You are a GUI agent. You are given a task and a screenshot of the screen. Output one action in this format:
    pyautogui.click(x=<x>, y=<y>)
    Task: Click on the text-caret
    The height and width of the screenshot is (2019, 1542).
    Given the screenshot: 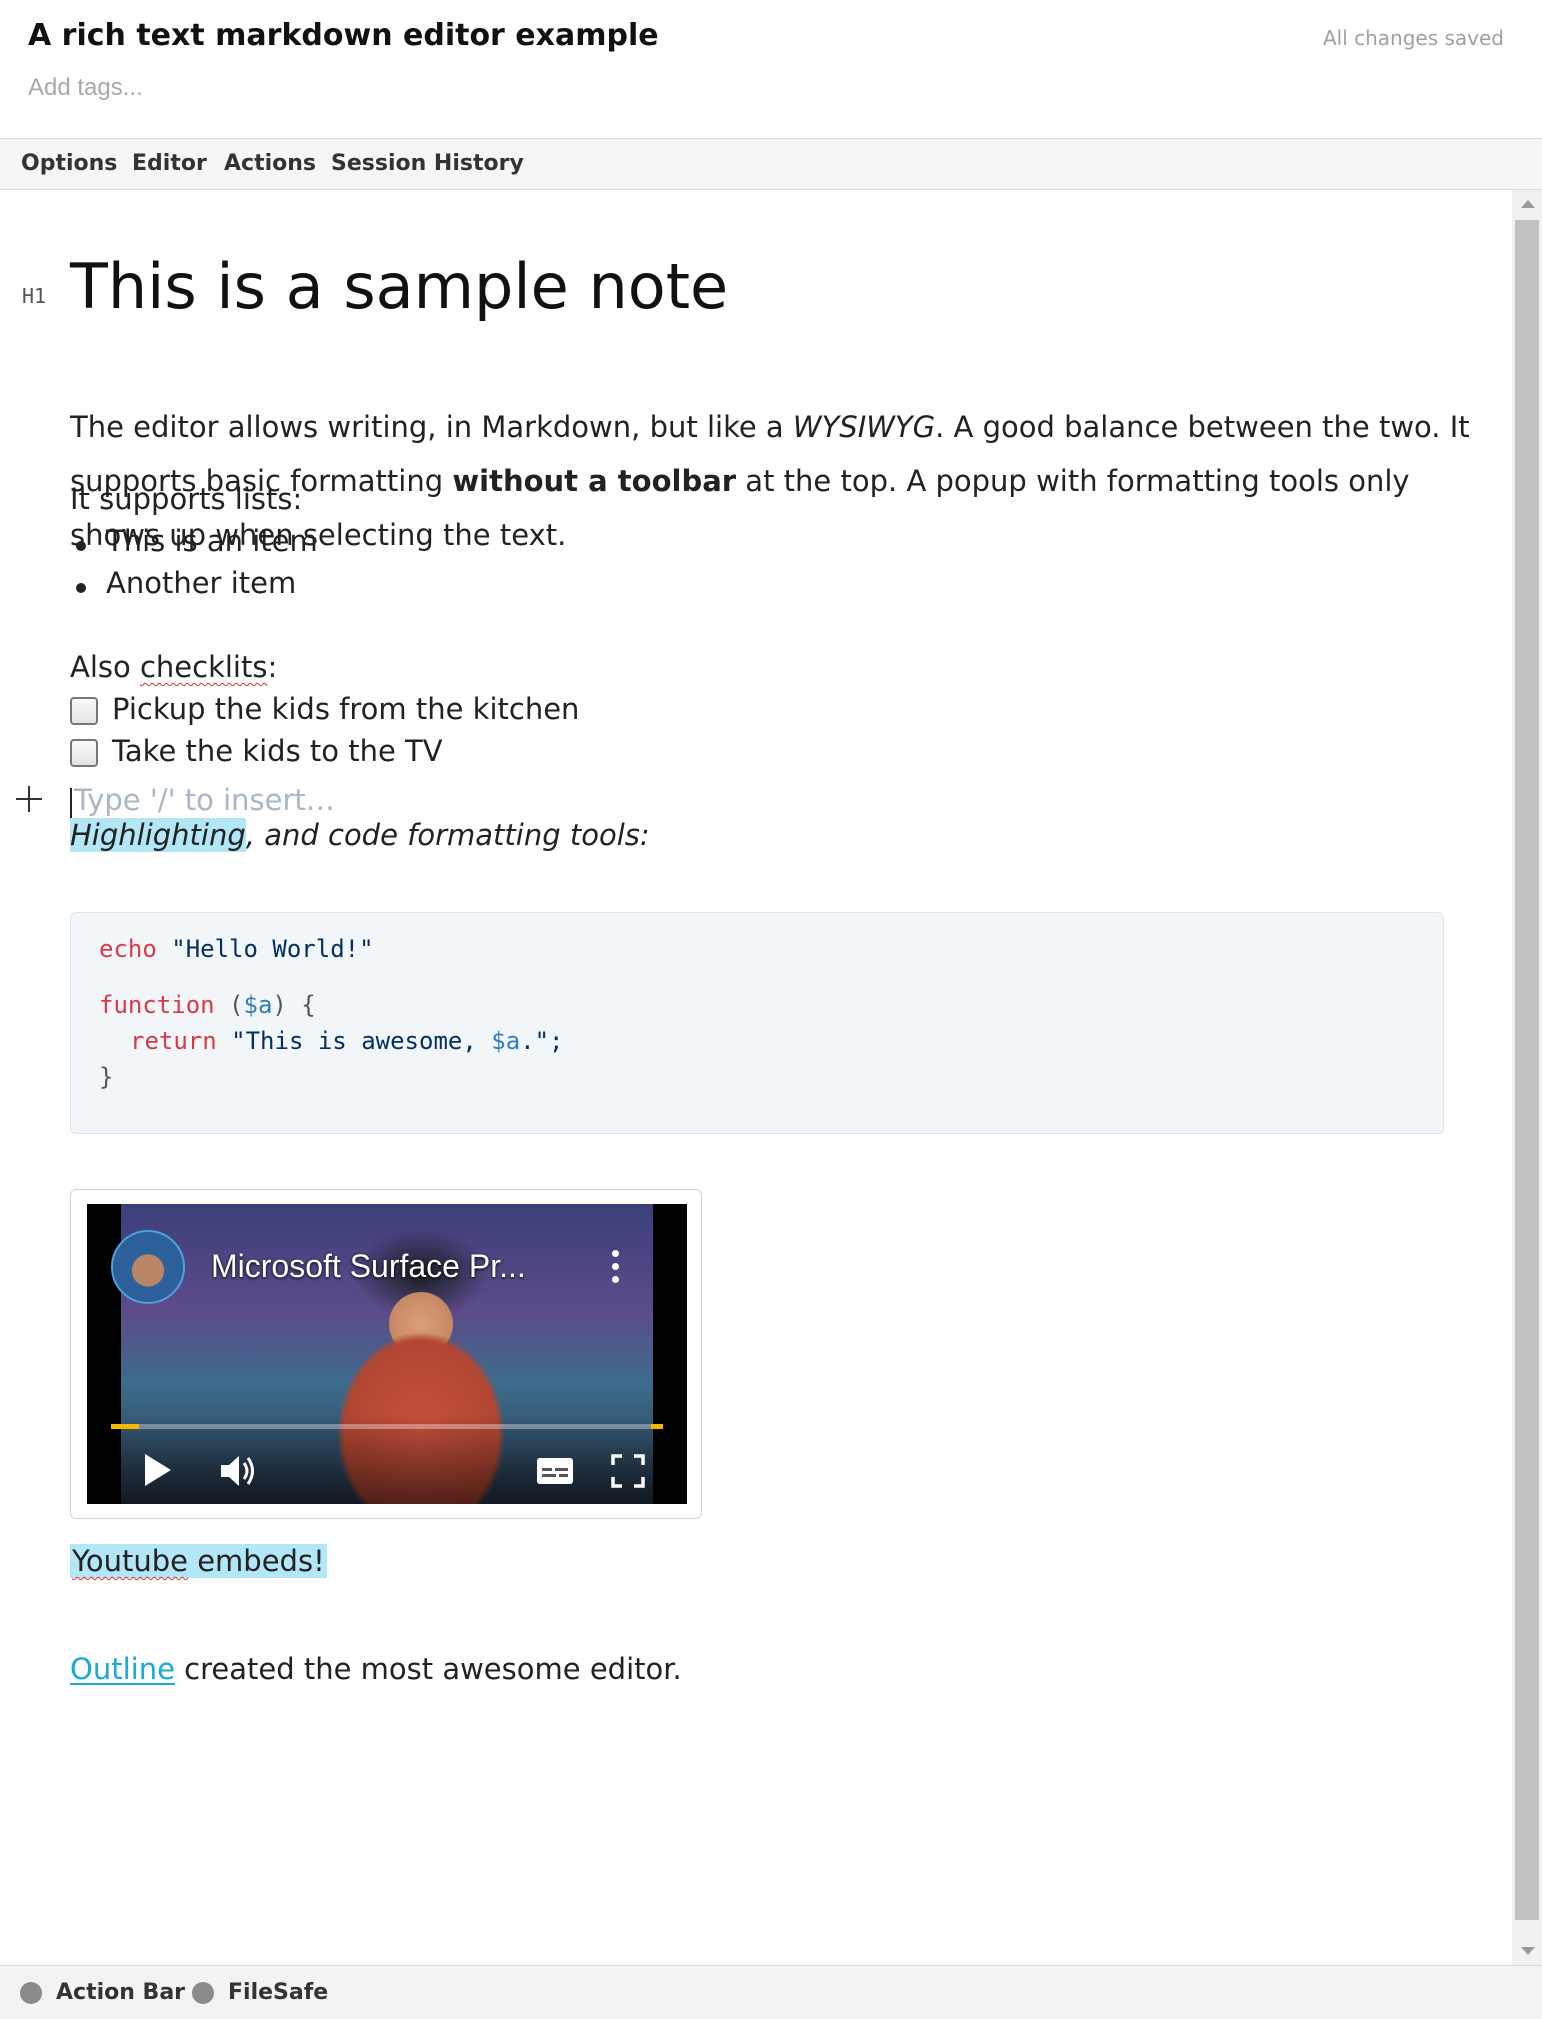 What is the action you would take?
    pyautogui.click(x=71, y=805)
    